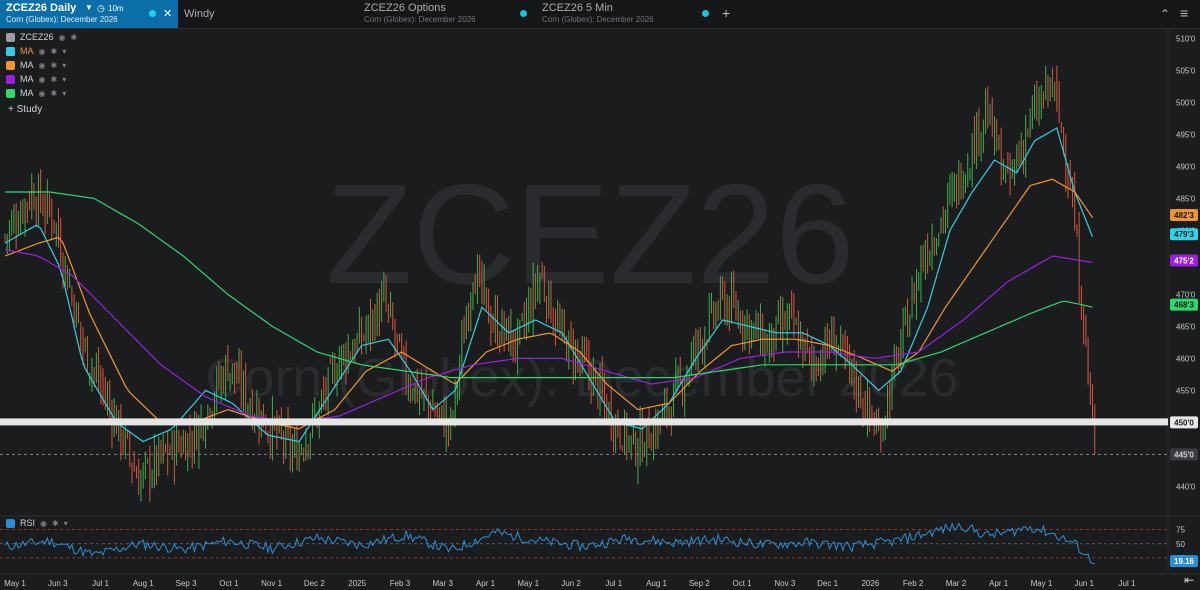 The image size is (1200, 590). Describe the element at coordinates (999, 583) in the screenshot. I see `x-tick-label: Apr 1` at that location.